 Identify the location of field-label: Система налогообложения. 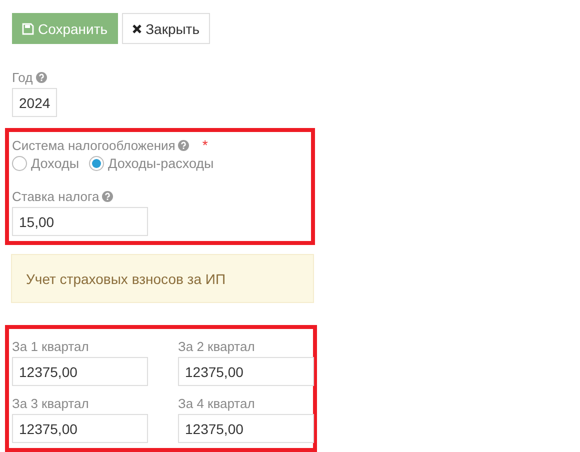
(94, 145).